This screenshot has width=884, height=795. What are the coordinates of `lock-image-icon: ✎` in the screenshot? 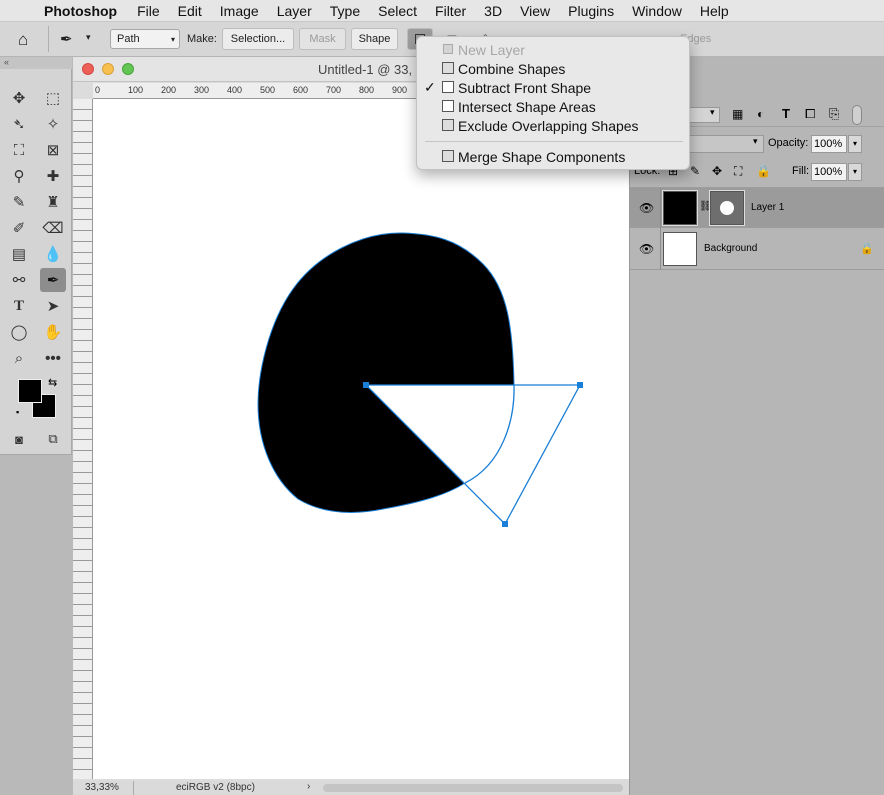 It's located at (695, 171).